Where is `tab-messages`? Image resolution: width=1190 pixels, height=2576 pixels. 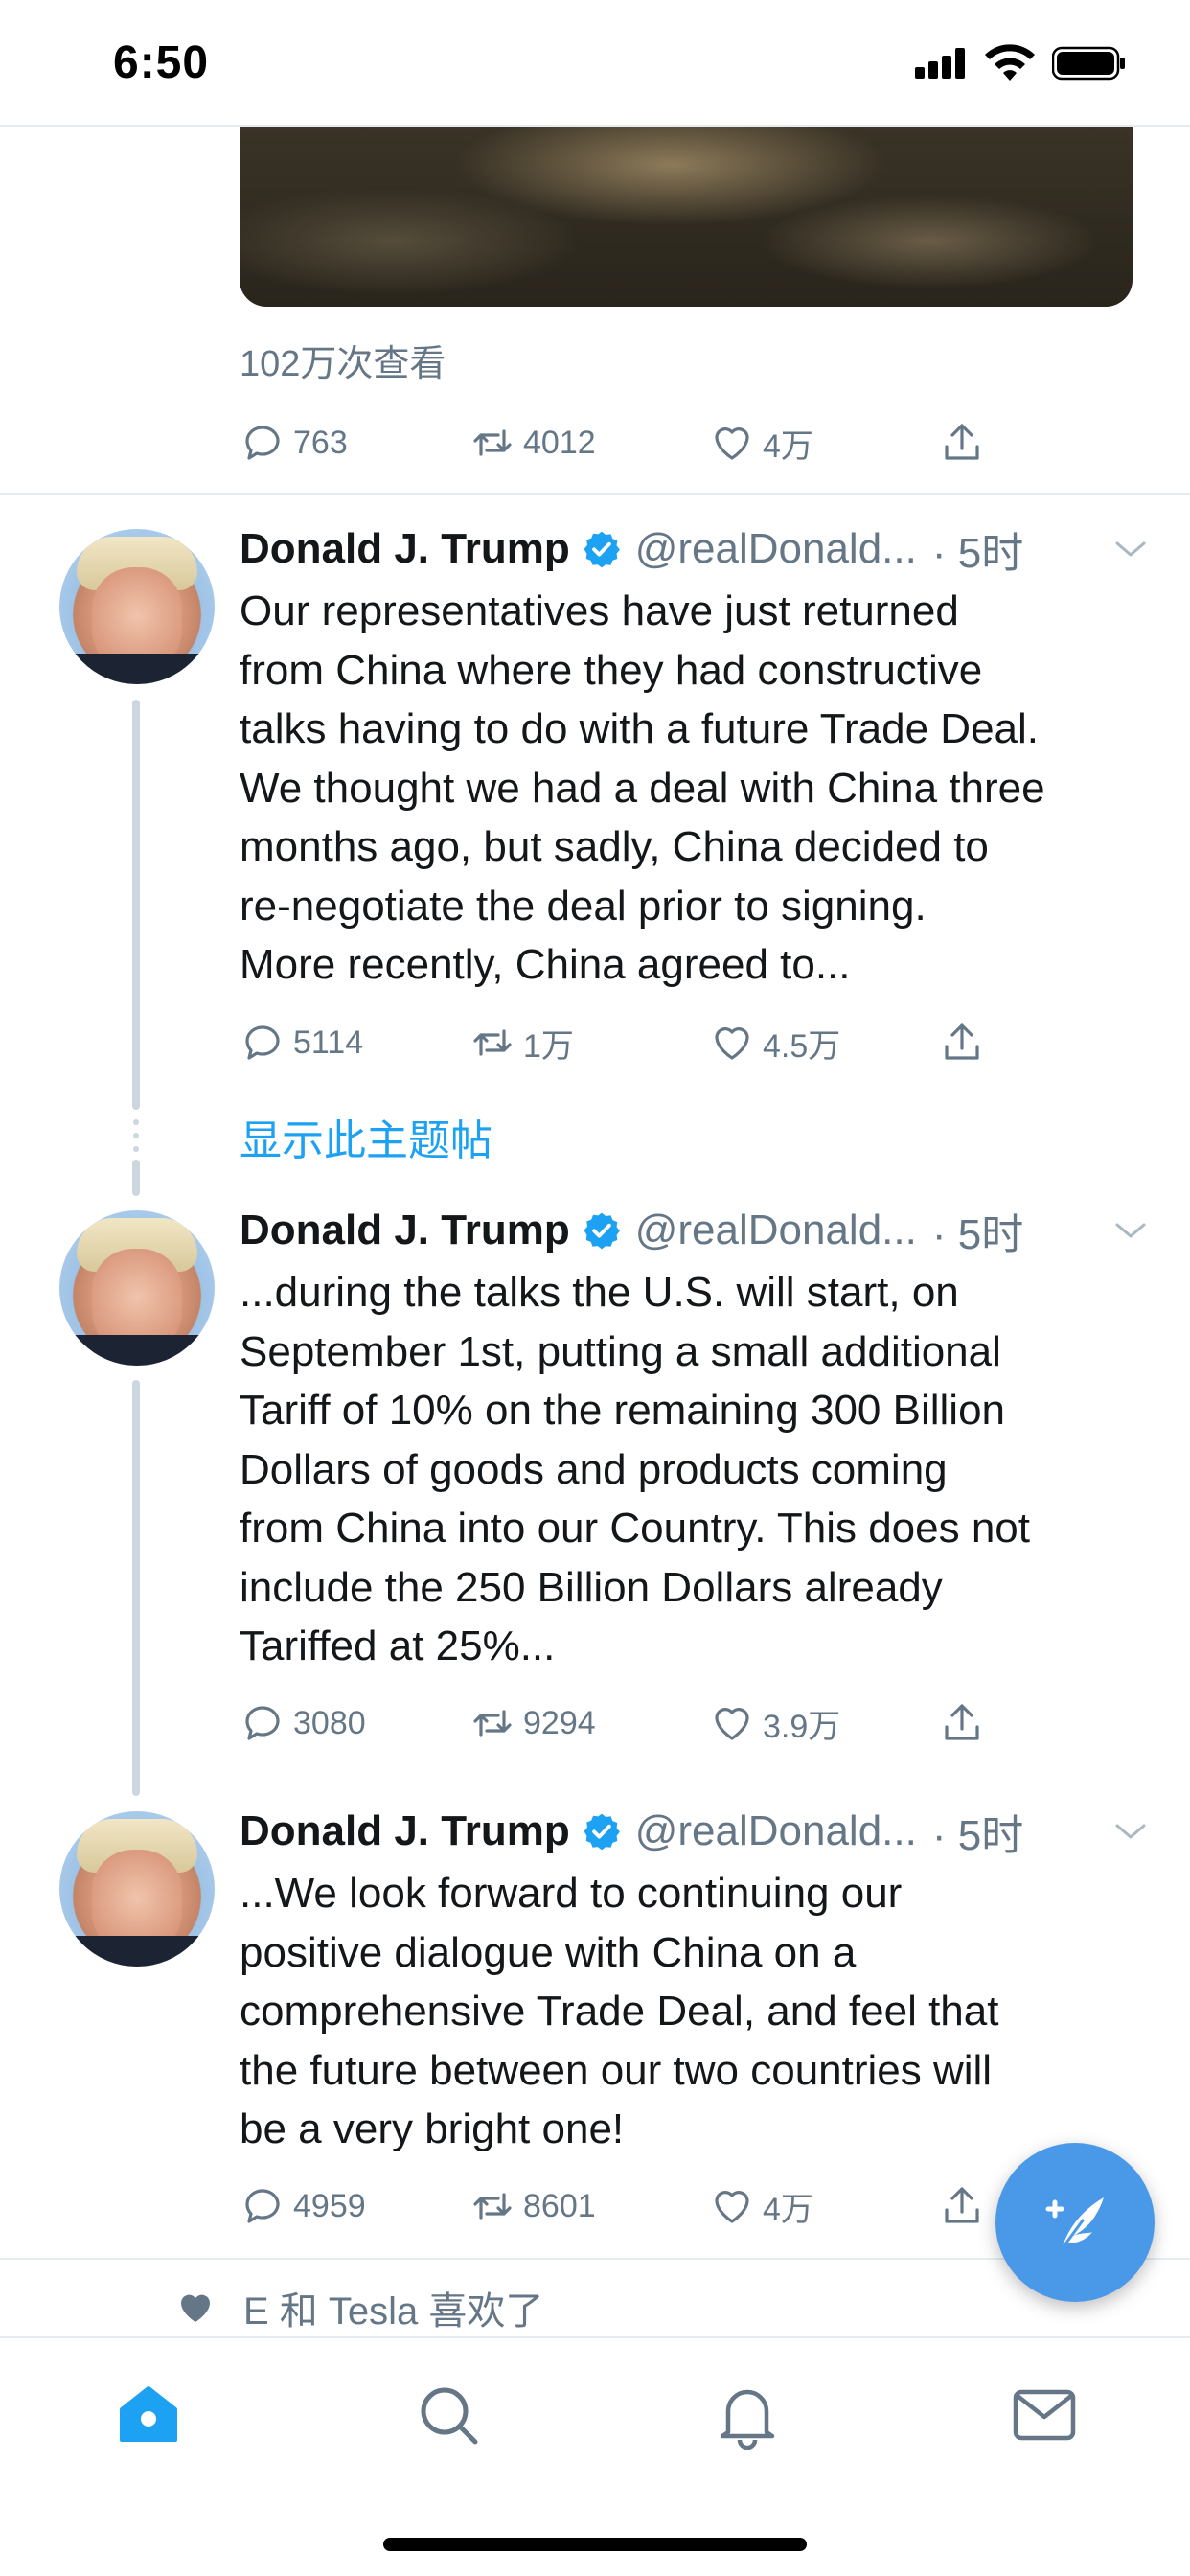
tab-messages is located at coordinates (1044, 2415).